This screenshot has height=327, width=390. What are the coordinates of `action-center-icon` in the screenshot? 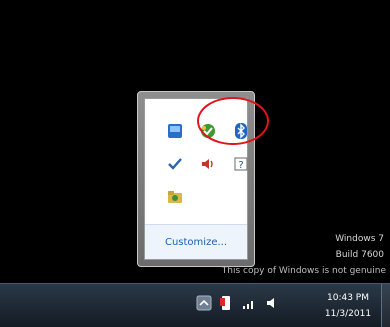 It's located at (226, 303).